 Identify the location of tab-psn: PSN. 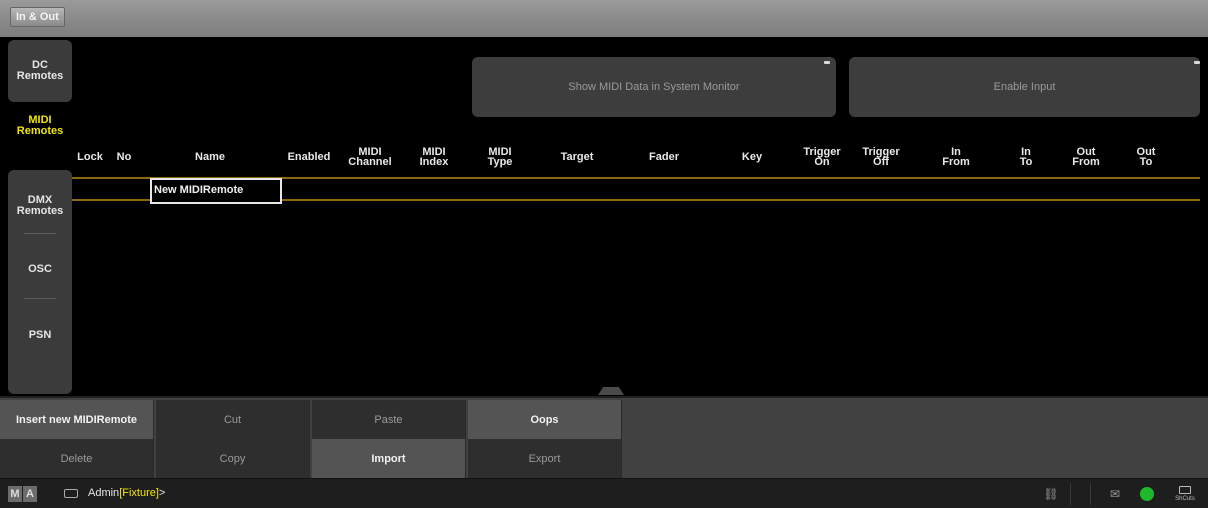
(40, 335).